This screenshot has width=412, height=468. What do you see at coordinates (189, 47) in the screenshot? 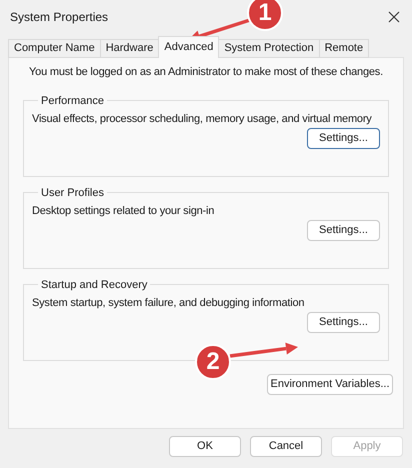
I see `tab: Advanced` at bounding box center [189, 47].